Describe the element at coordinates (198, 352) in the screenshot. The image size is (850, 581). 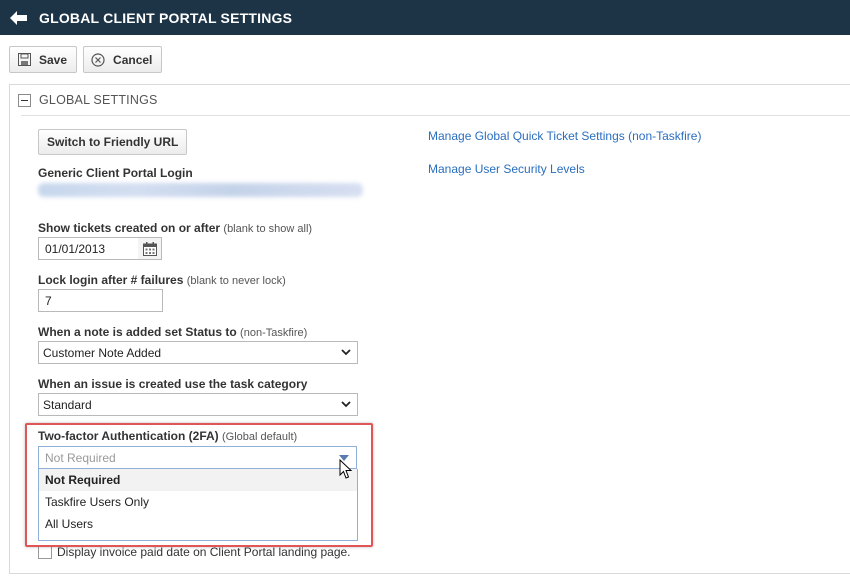
I see `note-status-select: Customer Note Added` at that location.